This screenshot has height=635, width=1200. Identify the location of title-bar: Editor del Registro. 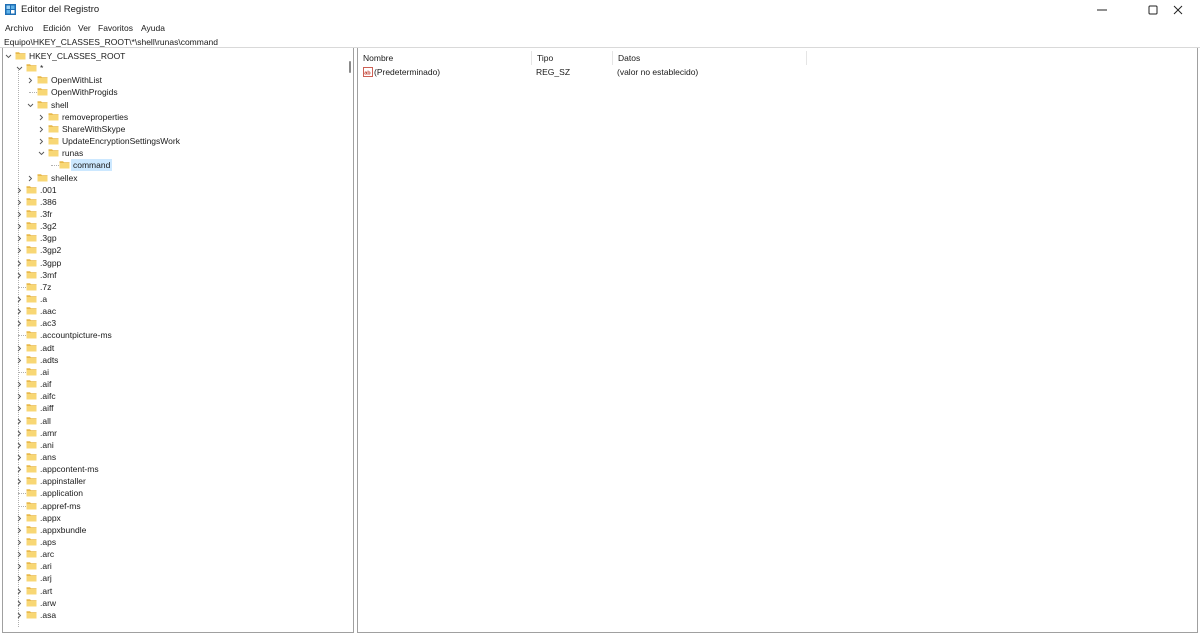
(600, 10).